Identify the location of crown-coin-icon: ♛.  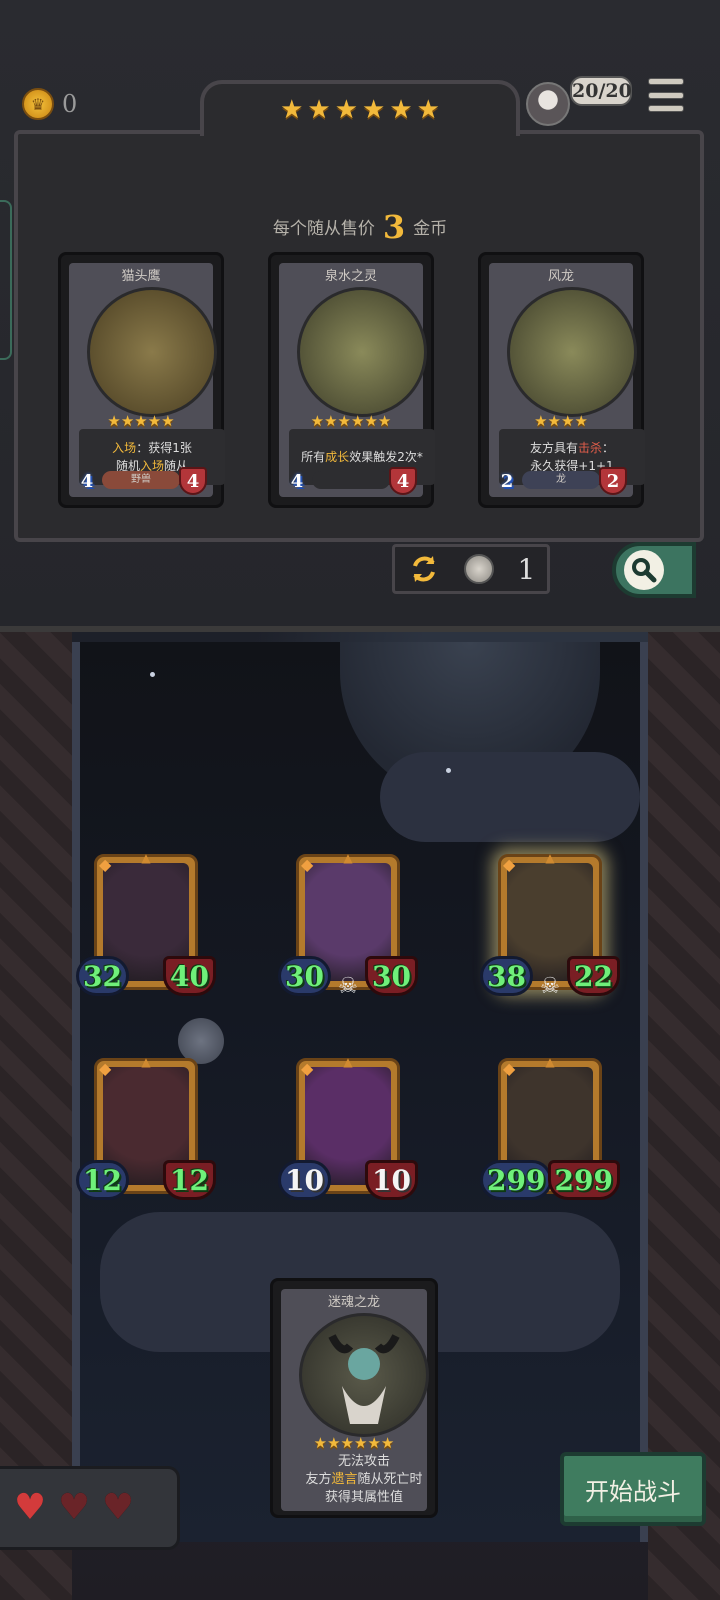
(38, 104).